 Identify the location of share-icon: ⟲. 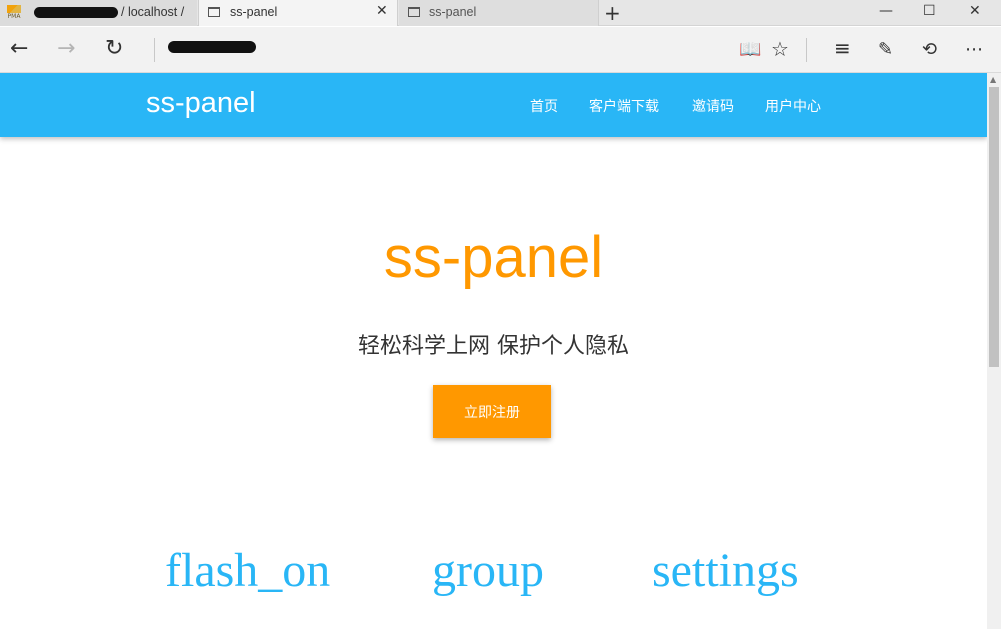
(929, 49).